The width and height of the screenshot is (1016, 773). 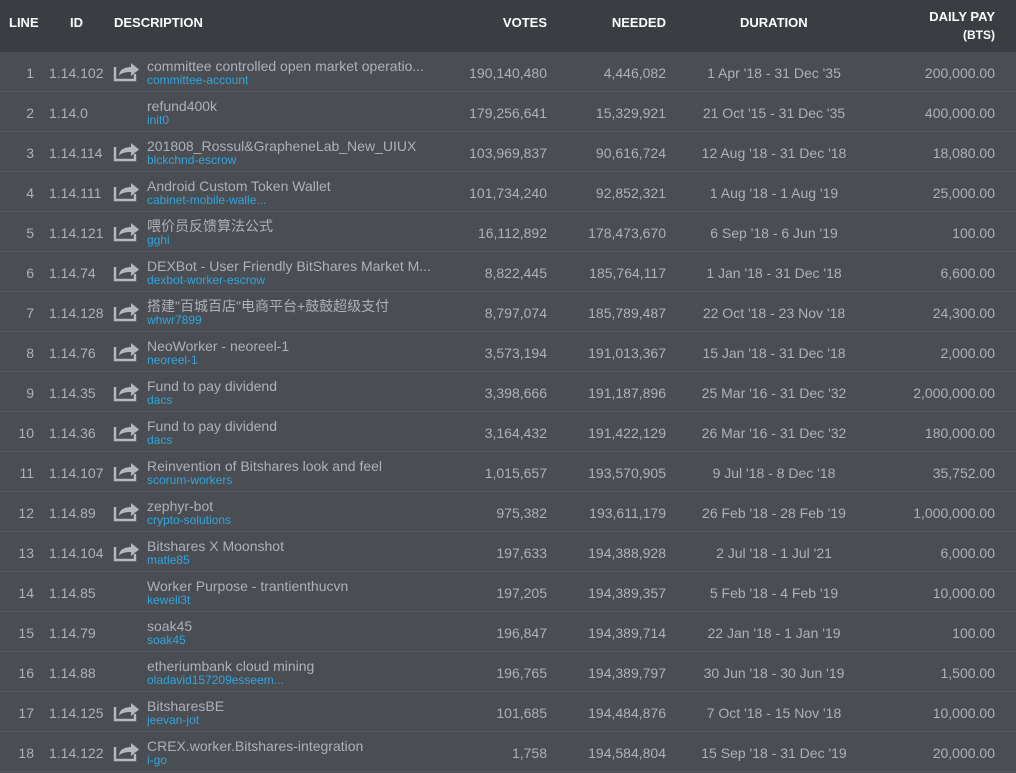 What do you see at coordinates (289, 80) in the screenshot?
I see `row-worker-account: committee-account` at bounding box center [289, 80].